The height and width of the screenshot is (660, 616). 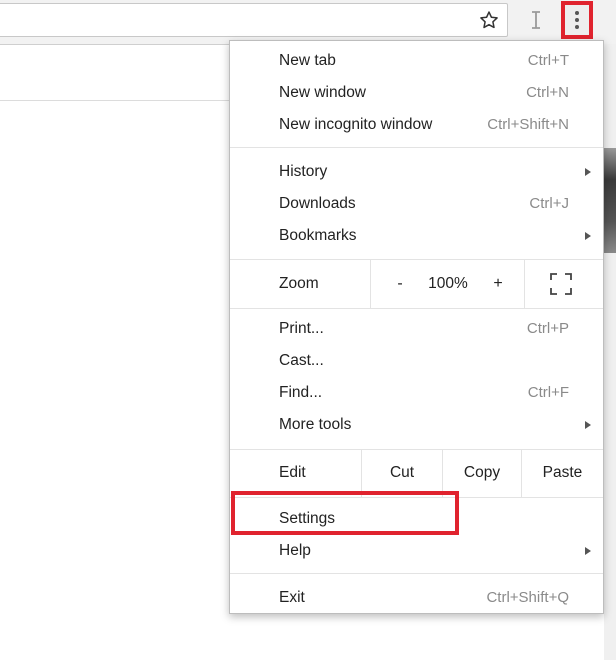 What do you see at coordinates (416, 236) in the screenshot?
I see `menu-item-bookmarks: Bookmarks` at bounding box center [416, 236].